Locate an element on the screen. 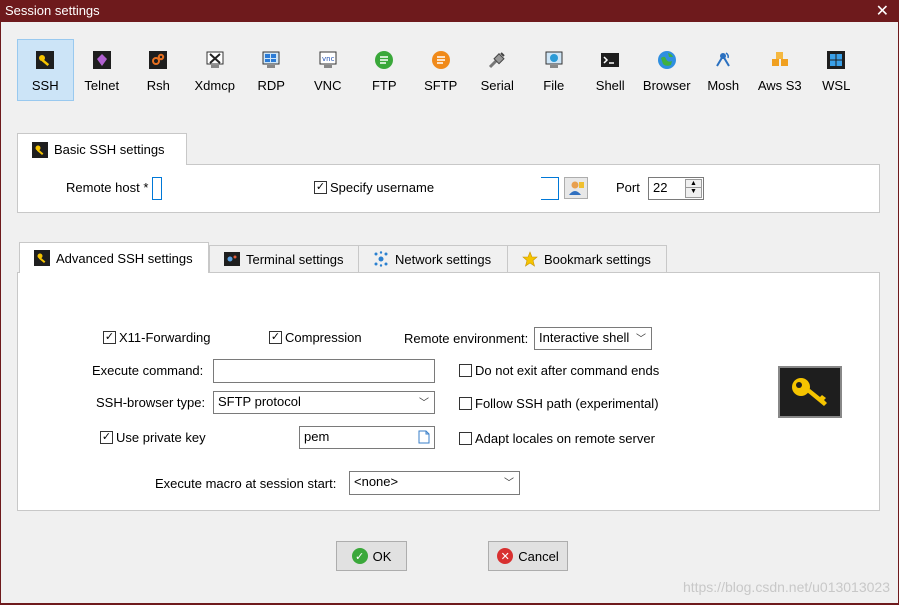  ssh-browser-type-label: SSH-browser type: is located at coordinates (151, 402).